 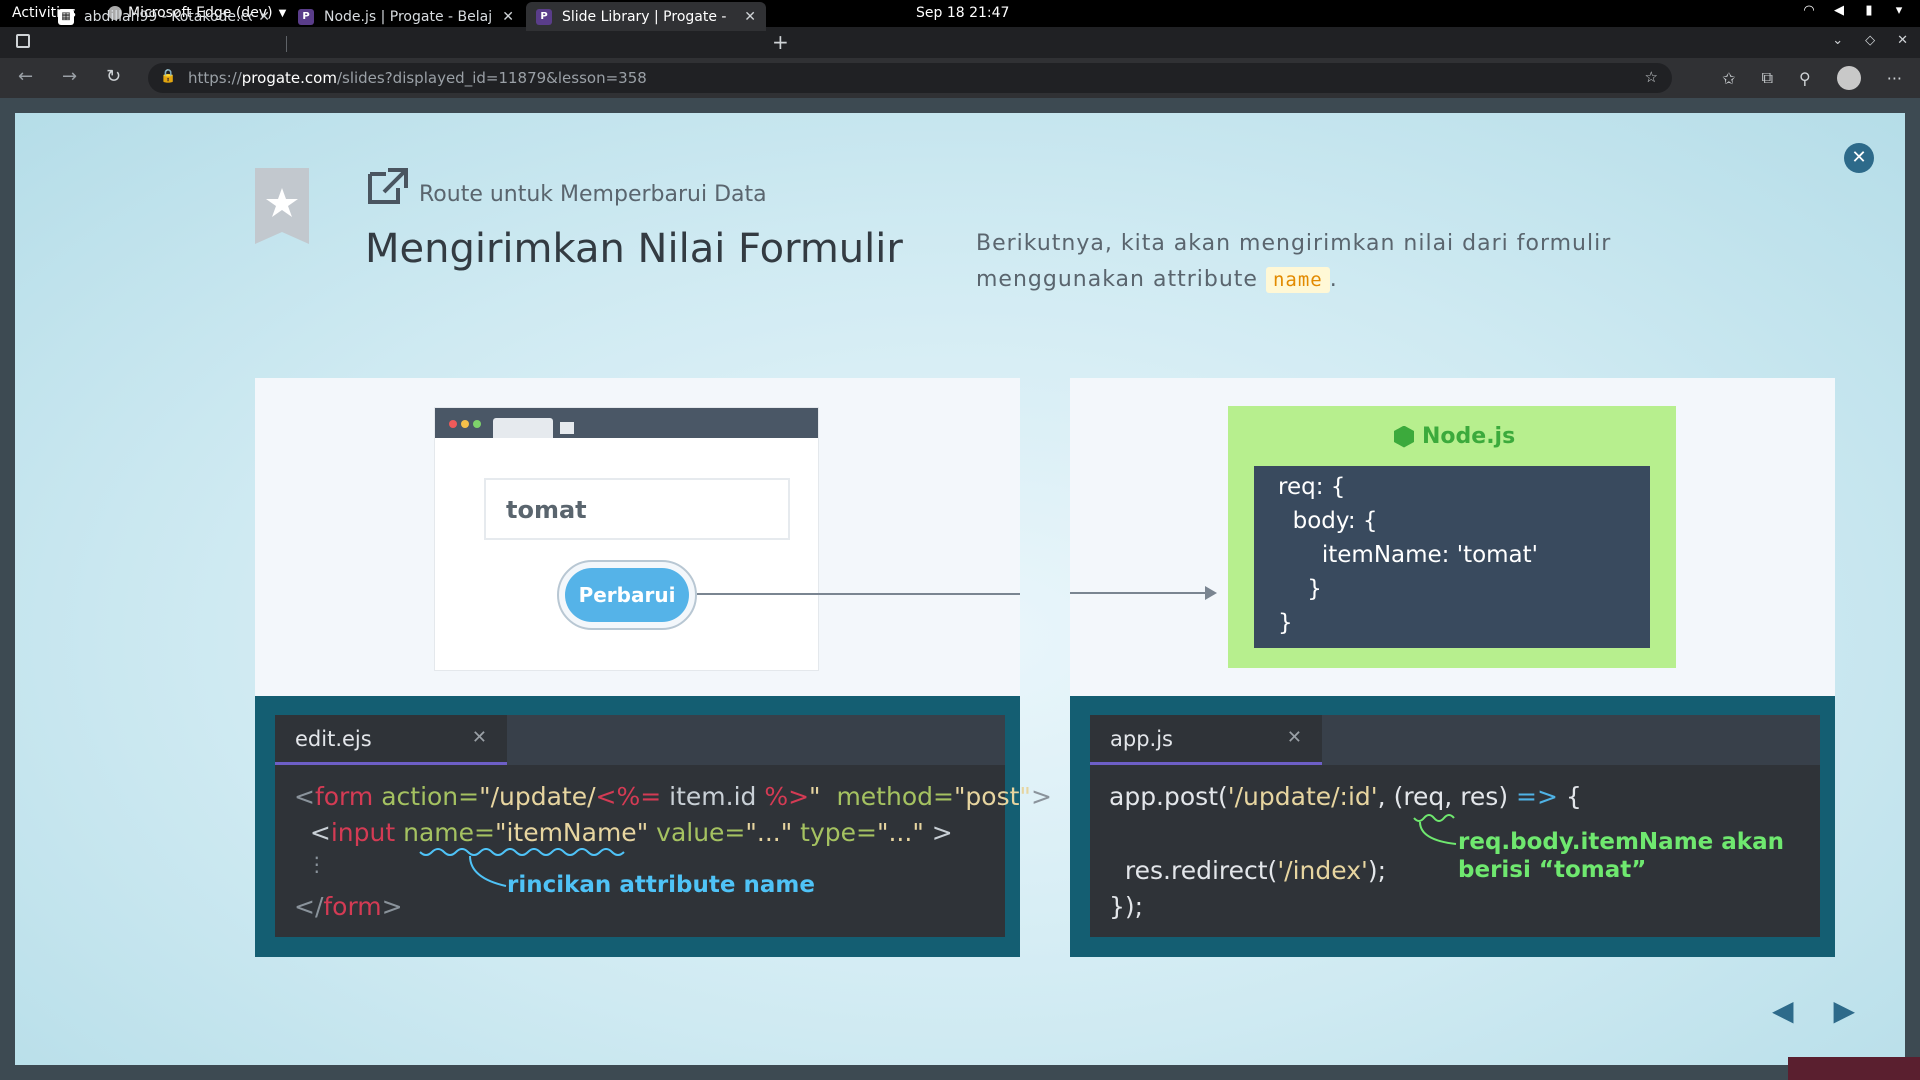 I want to click on new-tab-icon: +, so click(x=780, y=42).